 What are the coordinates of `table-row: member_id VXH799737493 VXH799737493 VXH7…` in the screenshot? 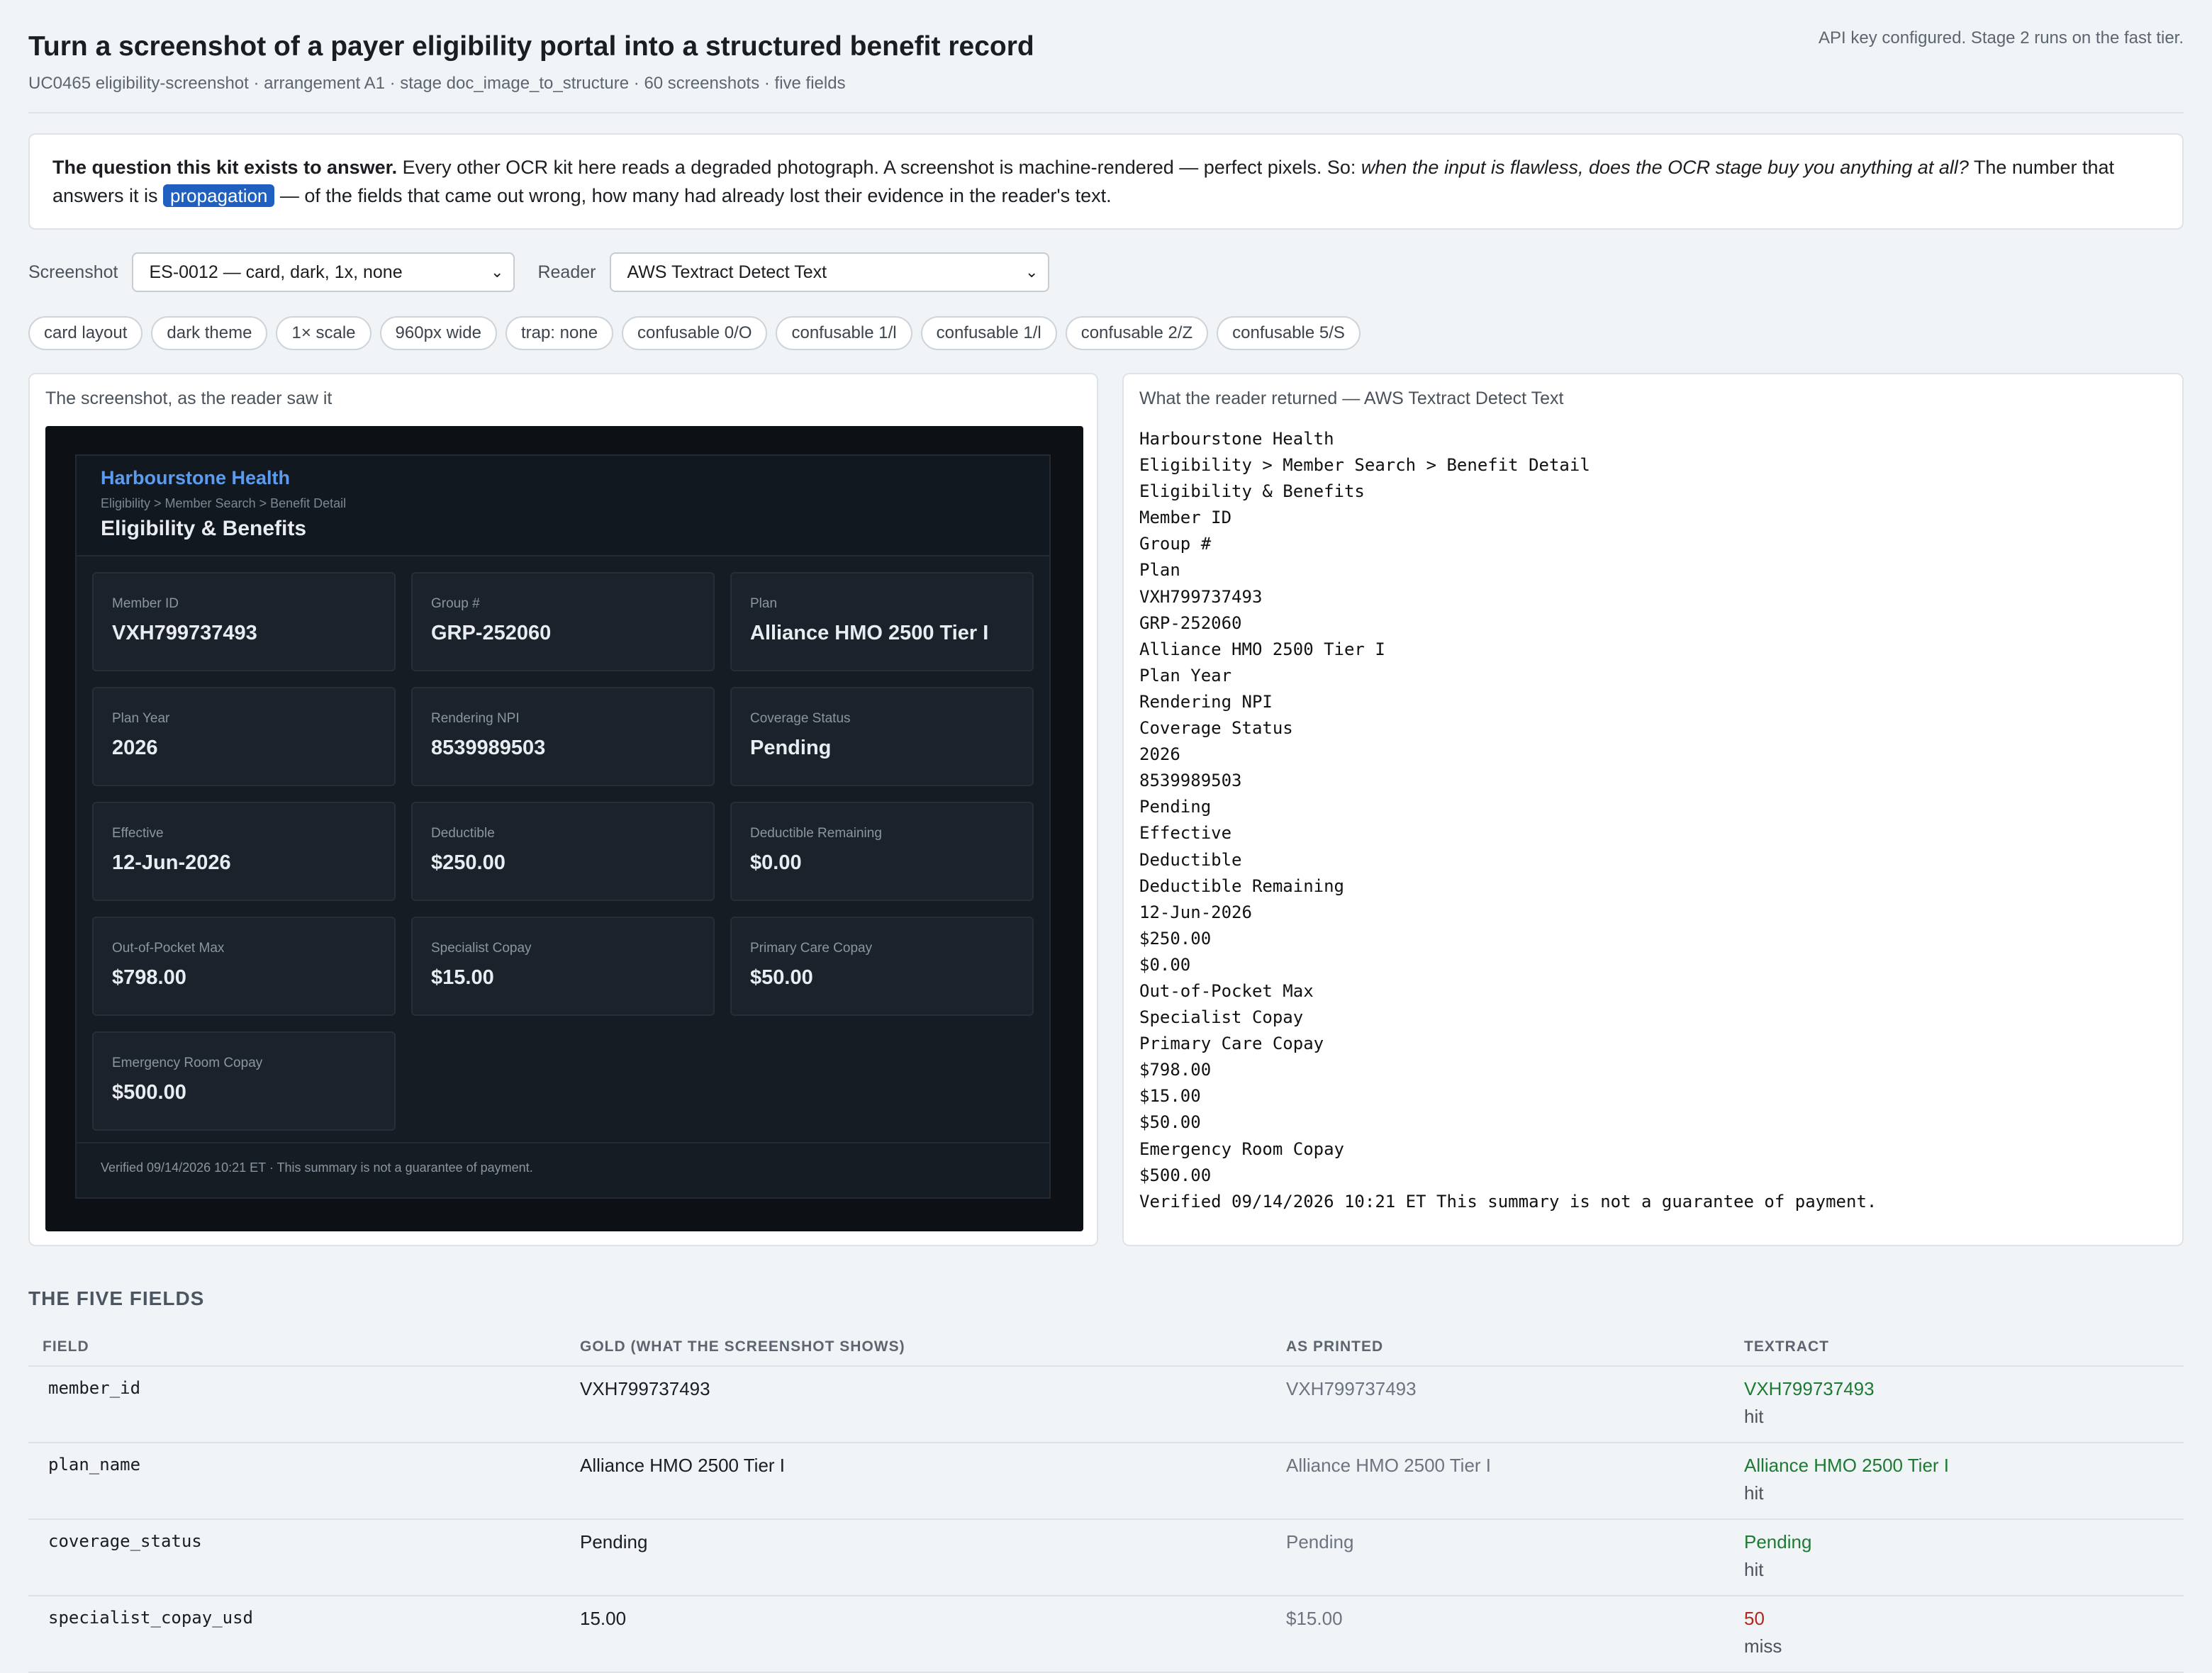 It's located at (1106, 1404).